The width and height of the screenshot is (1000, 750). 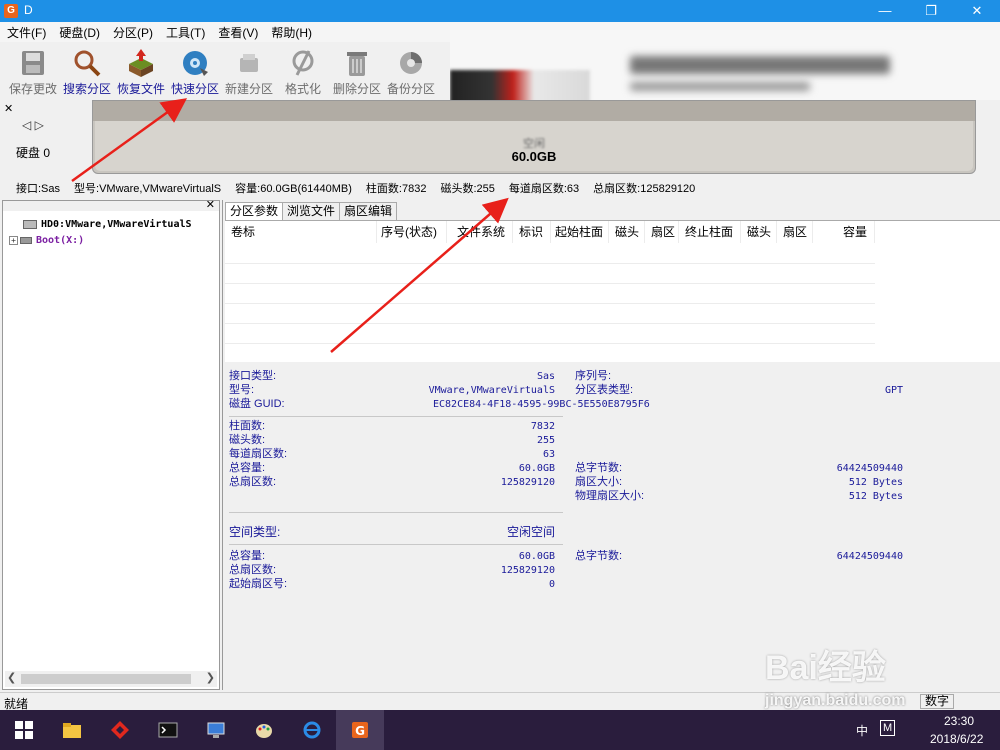 I want to click on annotation-arrows, so click(x=290, y=225).